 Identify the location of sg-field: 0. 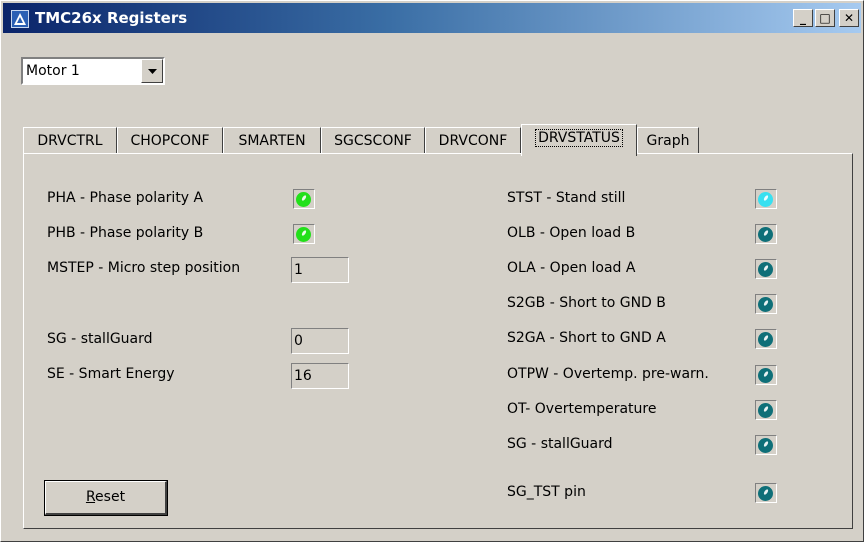
(320, 341).